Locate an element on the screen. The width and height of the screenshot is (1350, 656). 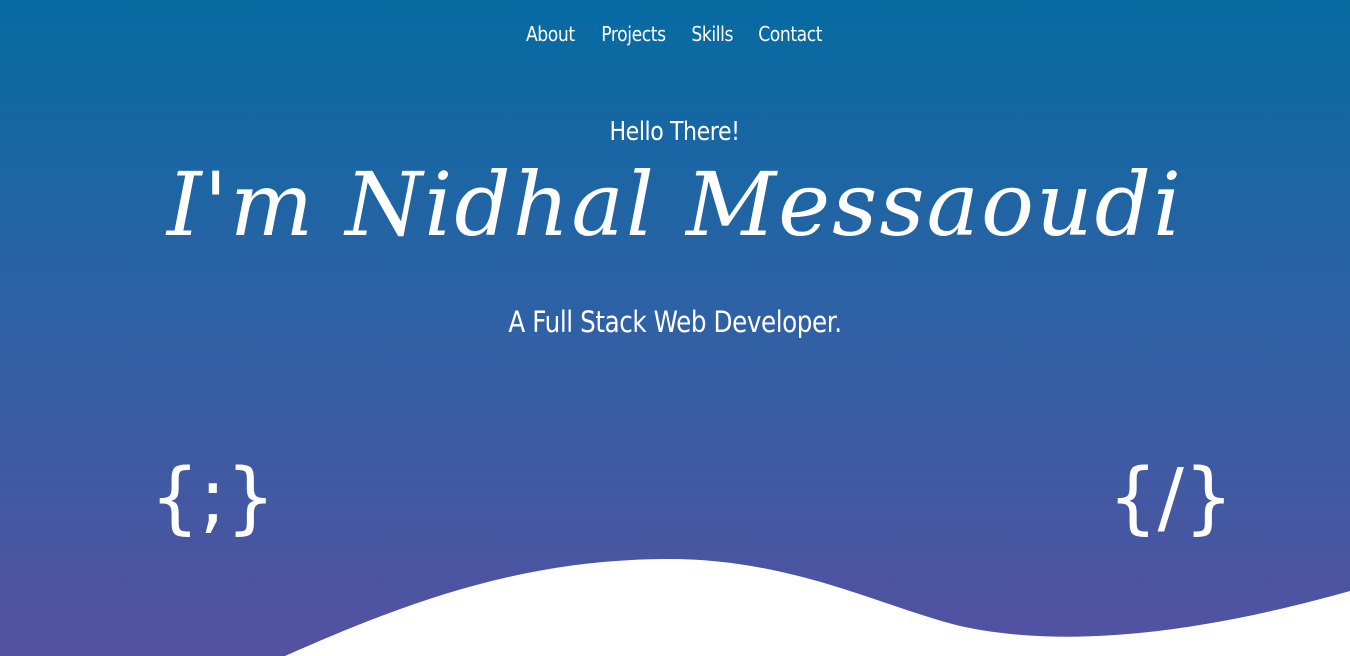
wave-divider is located at coordinates (817, 607).